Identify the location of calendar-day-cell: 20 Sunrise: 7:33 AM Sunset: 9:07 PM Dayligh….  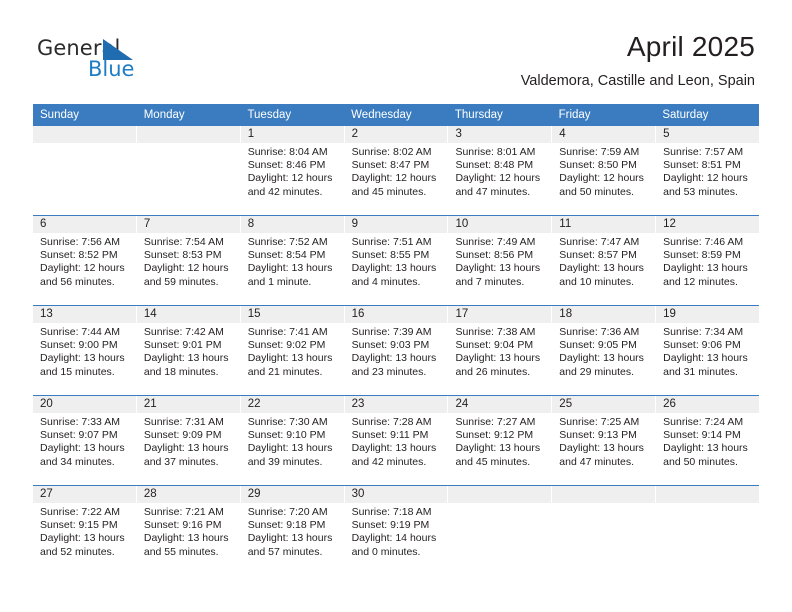
(85, 440).